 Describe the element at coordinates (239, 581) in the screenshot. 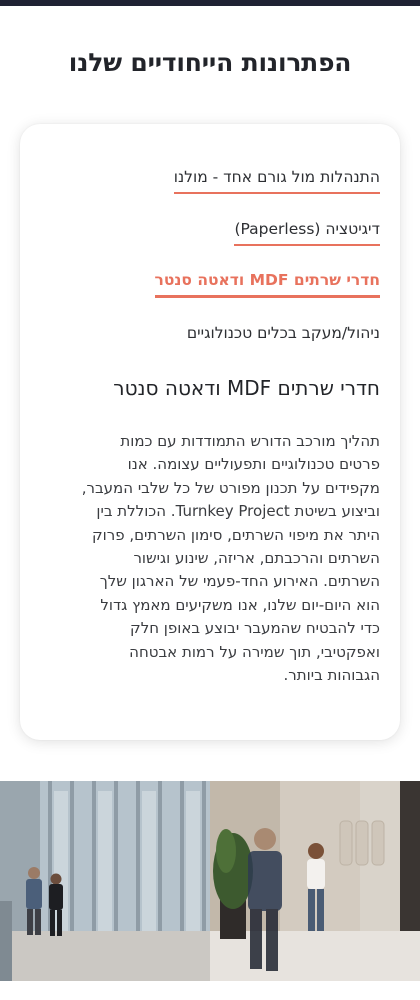

I see `panel-body-line: השרתים. האירוע החד-פעמי של הארגון שלך` at that location.